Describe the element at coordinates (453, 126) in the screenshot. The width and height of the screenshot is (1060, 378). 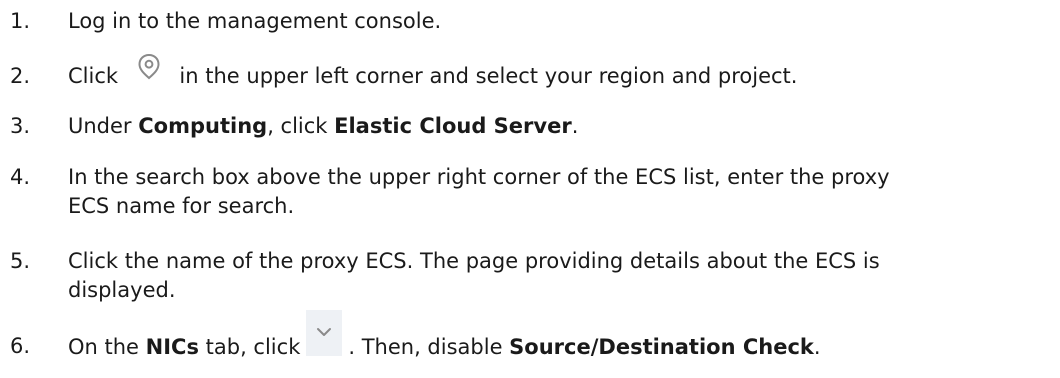
I see `ui-term: Elastic Cloud Server` at that location.